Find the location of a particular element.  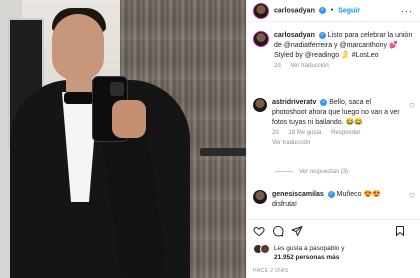

bookmark-icon is located at coordinates (400, 231).